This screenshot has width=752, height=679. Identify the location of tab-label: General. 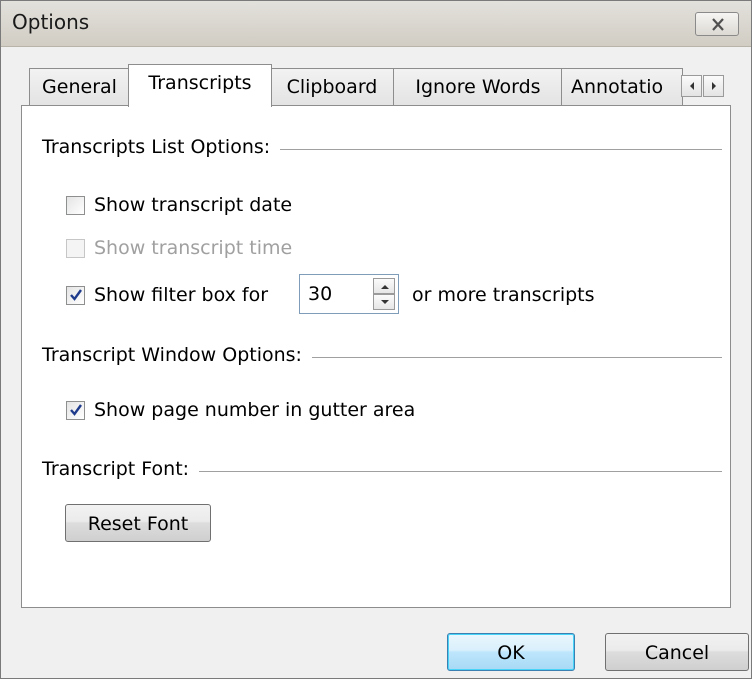
(79, 87).